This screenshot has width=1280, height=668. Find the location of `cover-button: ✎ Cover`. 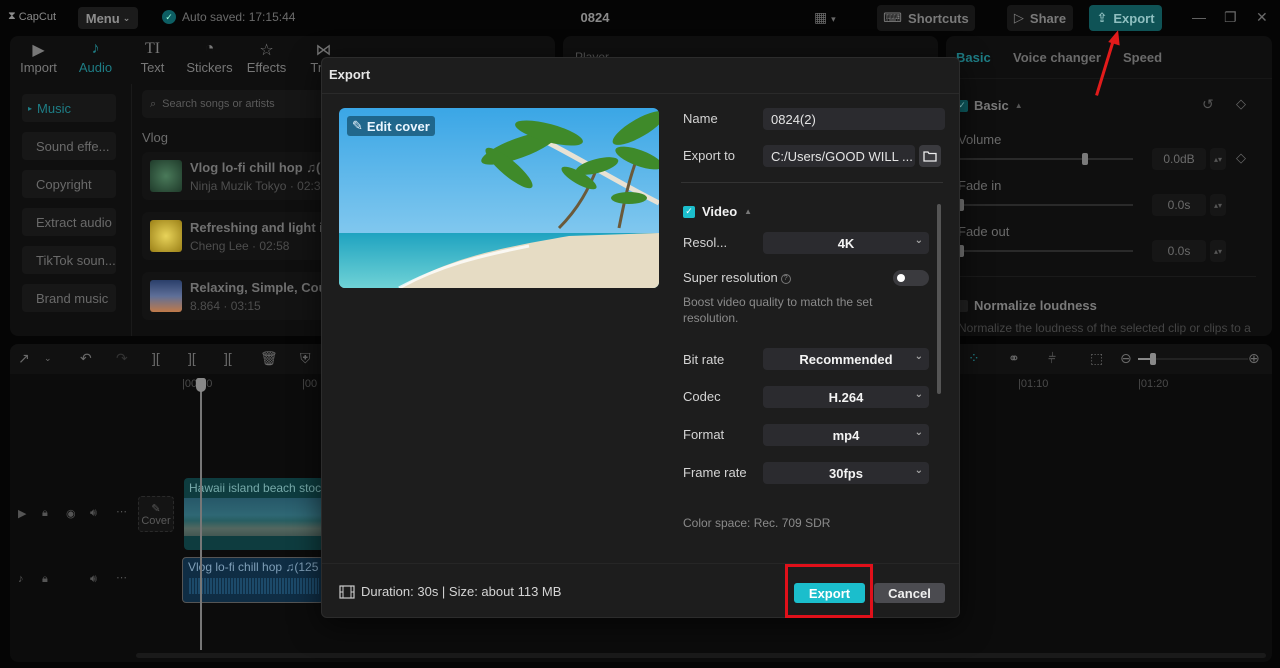

cover-button: ✎ Cover is located at coordinates (156, 514).